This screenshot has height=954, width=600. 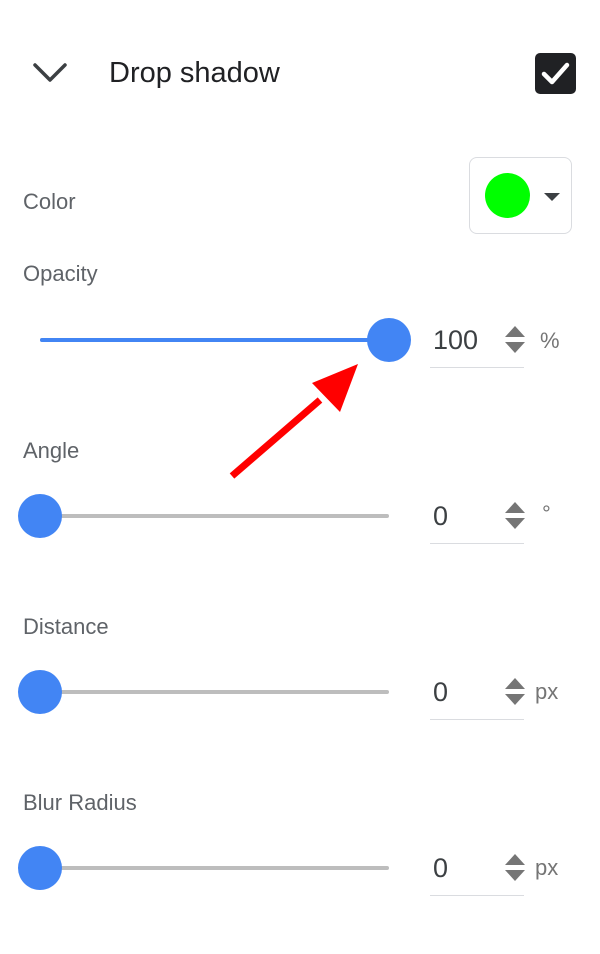 What do you see at coordinates (49, 201) in the screenshot?
I see `color-label: Color` at bounding box center [49, 201].